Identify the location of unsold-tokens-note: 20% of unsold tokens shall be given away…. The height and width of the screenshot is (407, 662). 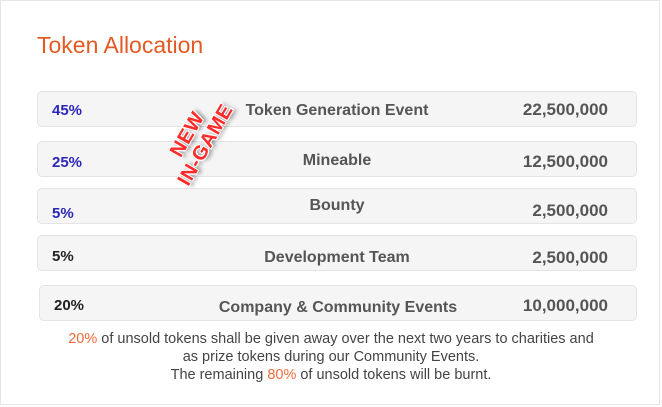
(331, 339).